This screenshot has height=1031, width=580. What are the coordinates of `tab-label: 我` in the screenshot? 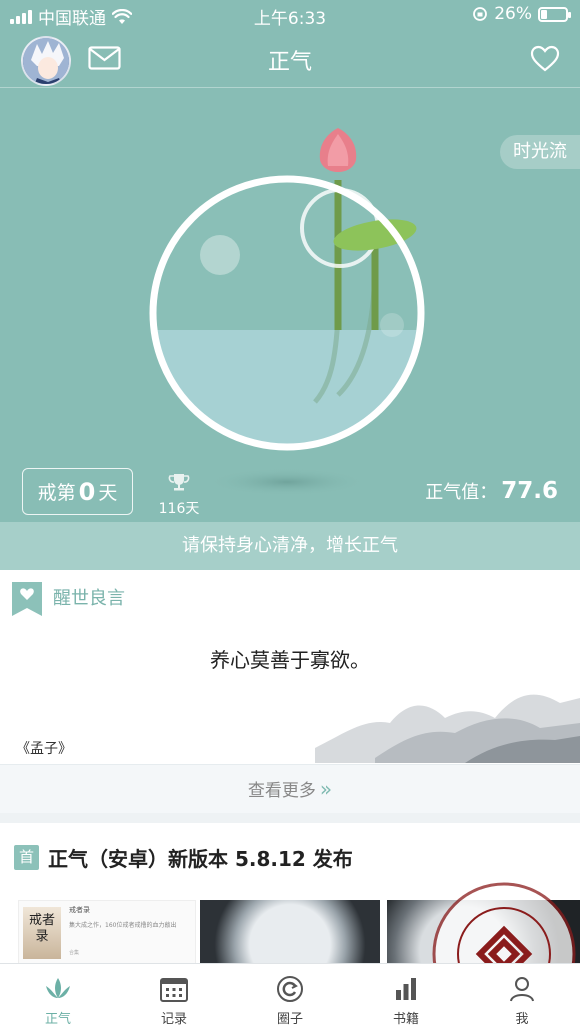 It's located at (522, 1019).